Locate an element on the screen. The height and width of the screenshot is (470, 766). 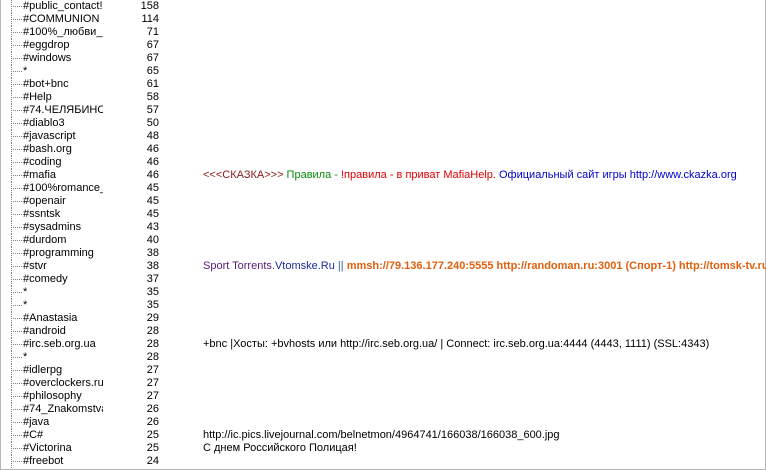
user-count: 35 is located at coordinates (152, 292).